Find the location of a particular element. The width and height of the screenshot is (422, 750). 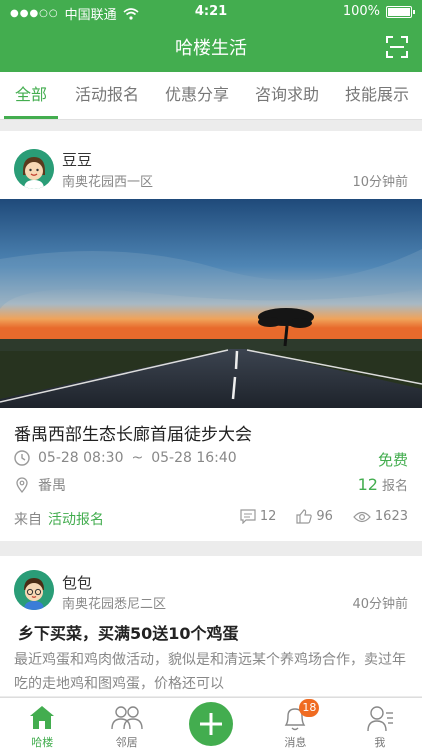

tab-help: 咨询求助 is located at coordinates (287, 95).